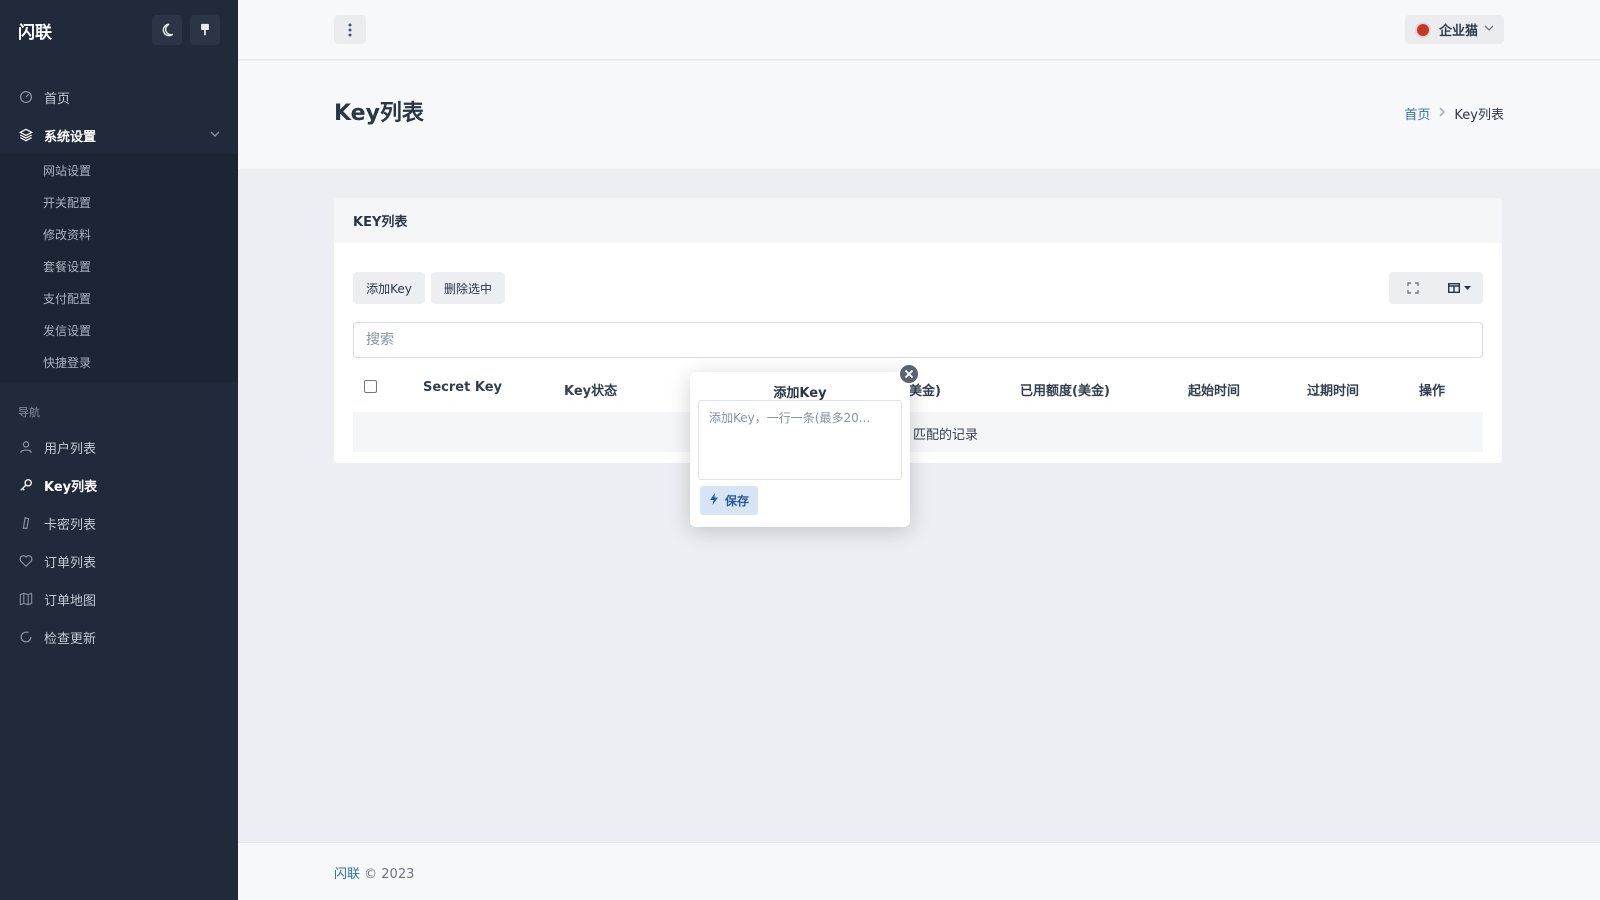  I want to click on card-title: KEY列表, so click(918, 220).